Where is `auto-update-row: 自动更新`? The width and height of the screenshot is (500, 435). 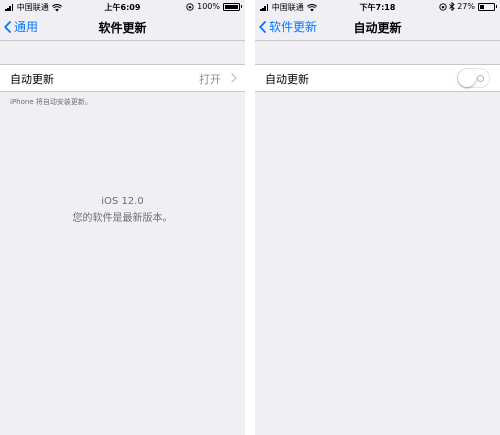 auto-update-row: 自动更新 is located at coordinates (377, 78).